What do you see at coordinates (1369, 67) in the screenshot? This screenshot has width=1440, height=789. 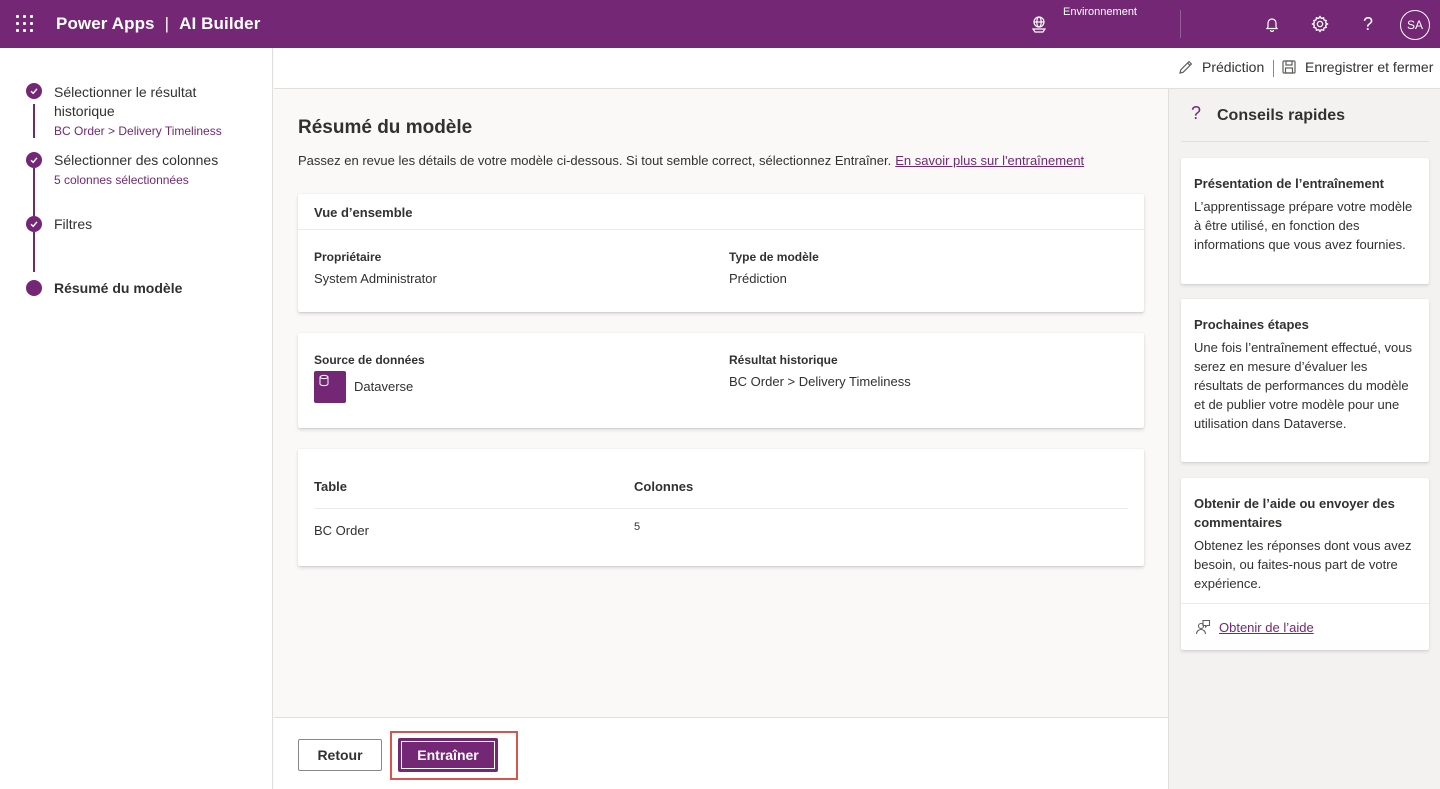 I see `save-close-label: Enregistrer et fermer` at bounding box center [1369, 67].